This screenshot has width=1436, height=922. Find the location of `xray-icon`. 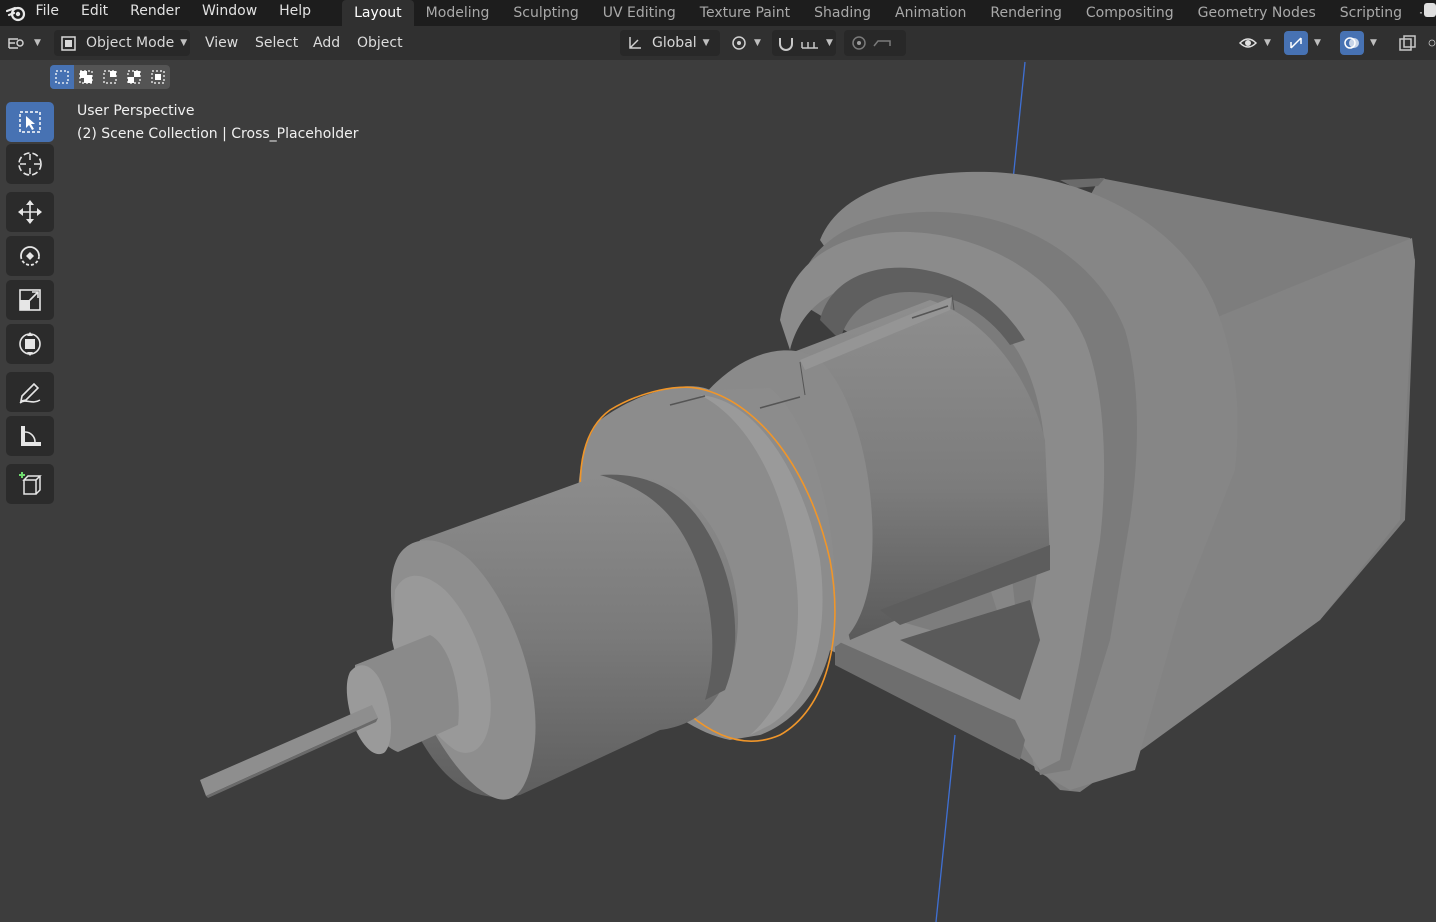

xray-icon is located at coordinates (1407, 43).